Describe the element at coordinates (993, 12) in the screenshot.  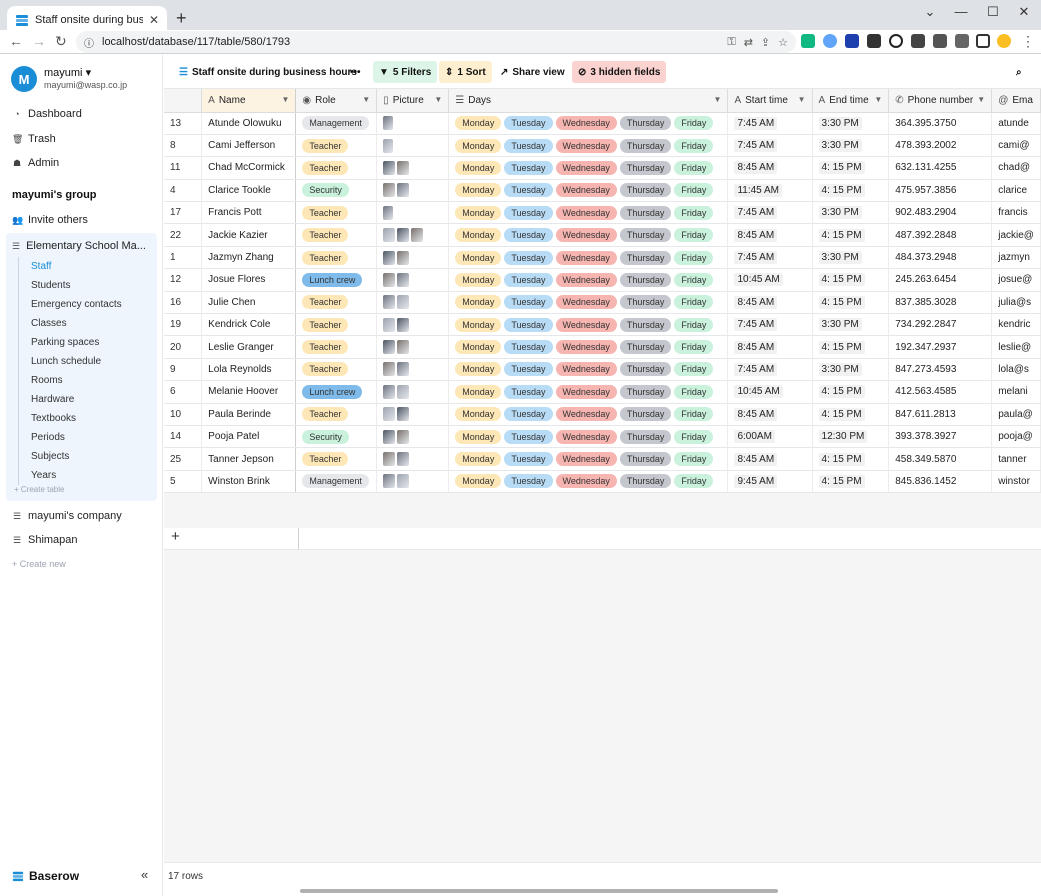
I see `maximize-icon: ☐` at that location.